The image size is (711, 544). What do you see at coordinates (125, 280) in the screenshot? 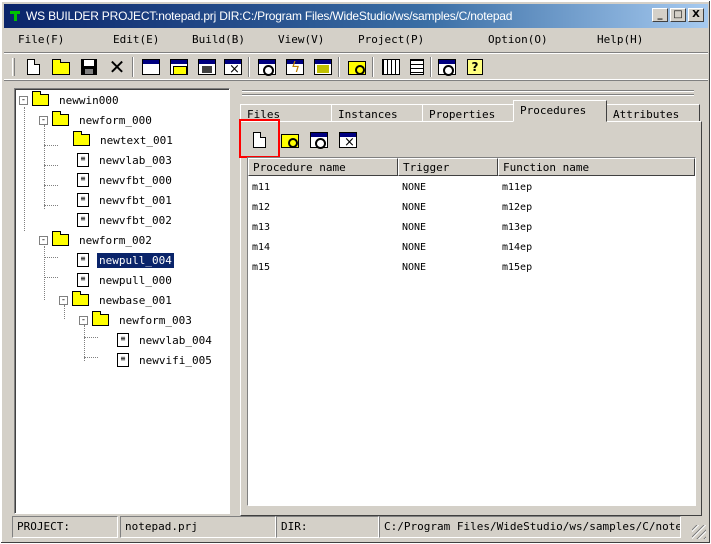
I see `tree-node: ≡ newpull_000` at bounding box center [125, 280].